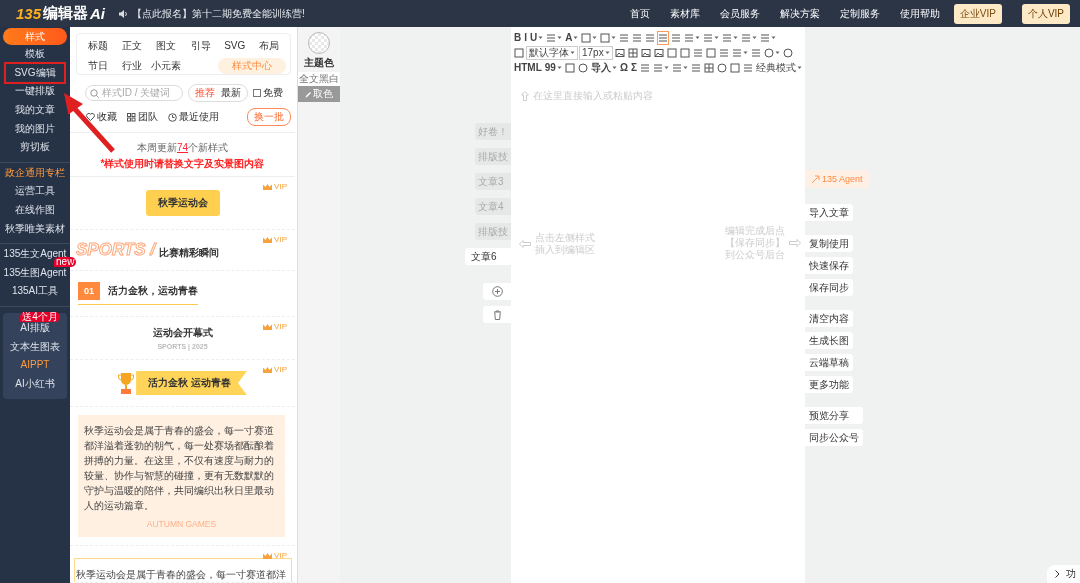 The height and width of the screenshot is (583, 1080). I want to click on action-button: 复制使用, so click(829, 243).